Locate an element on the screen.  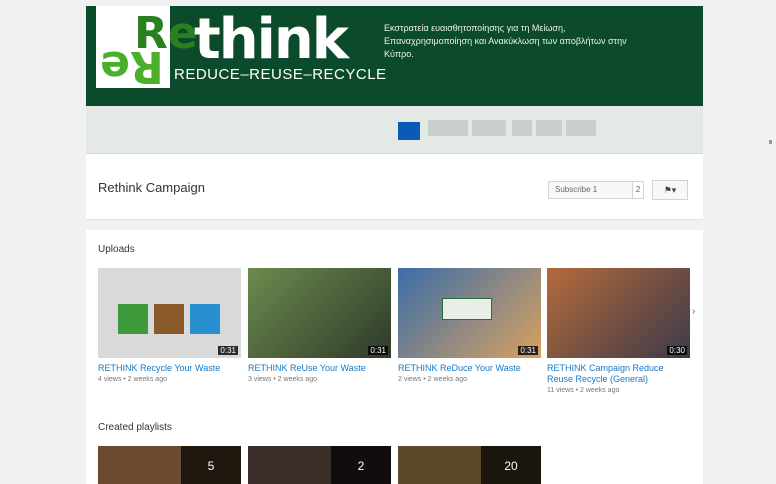
logo-tagline: REDUCE–REUSE–RECYCLE is located at coordinates (280, 74).